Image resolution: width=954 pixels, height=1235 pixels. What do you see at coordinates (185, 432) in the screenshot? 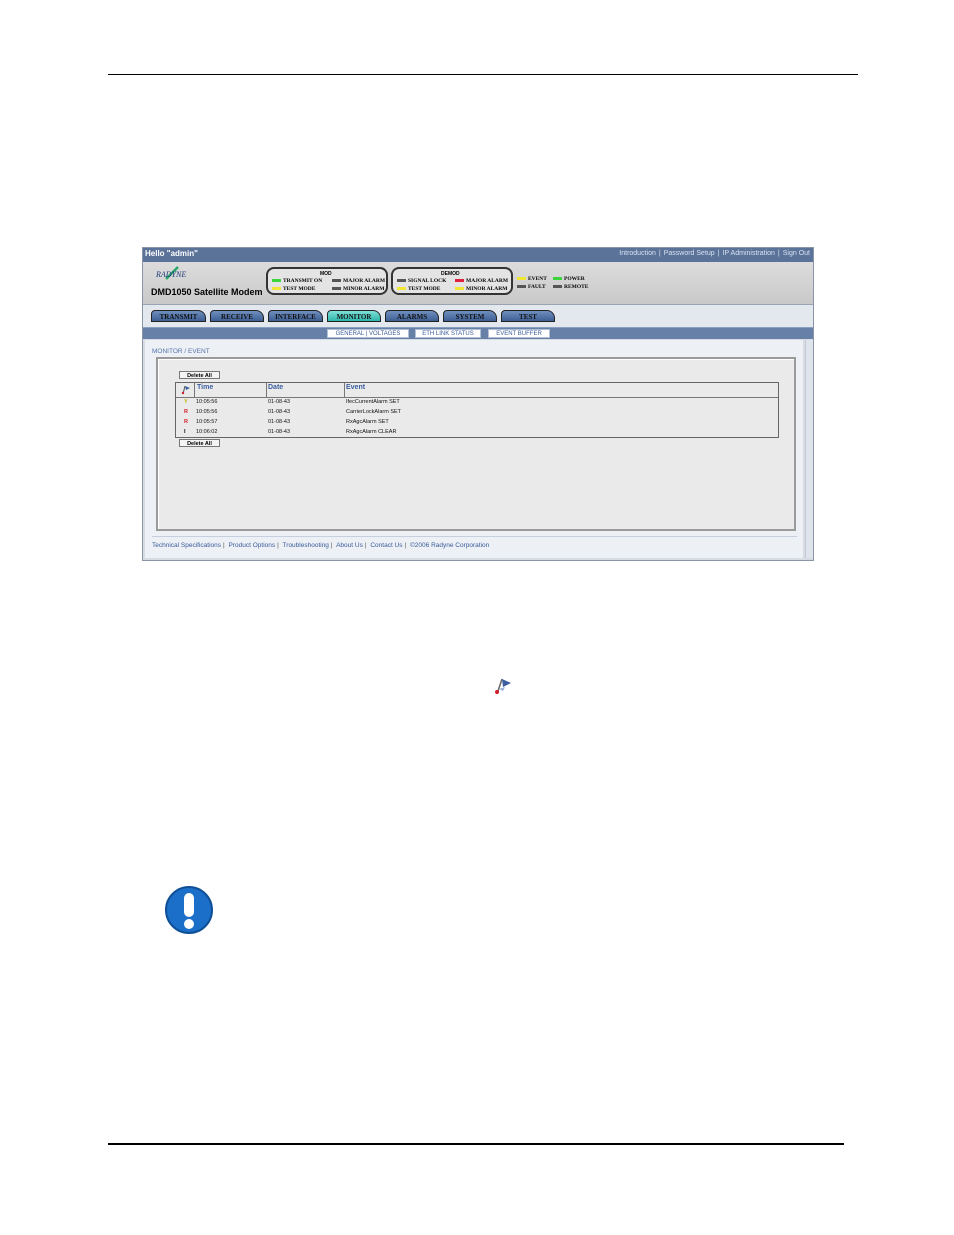
I see `severity-flag: I` at bounding box center [185, 432].